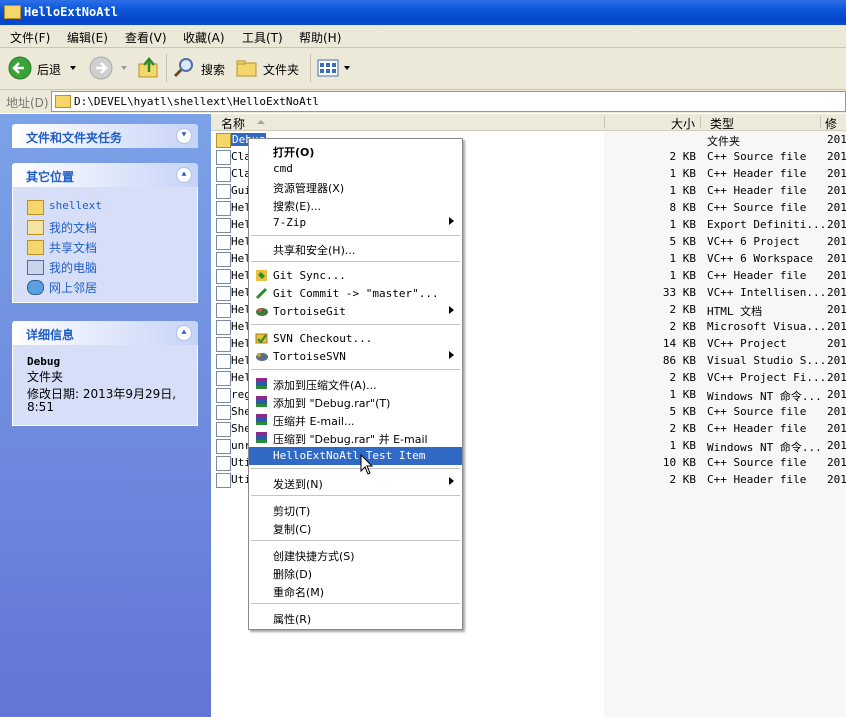 This screenshot has width=846, height=717. Describe the element at coordinates (355, 169) in the screenshot. I see `menu-cmd: cmd` at that location.